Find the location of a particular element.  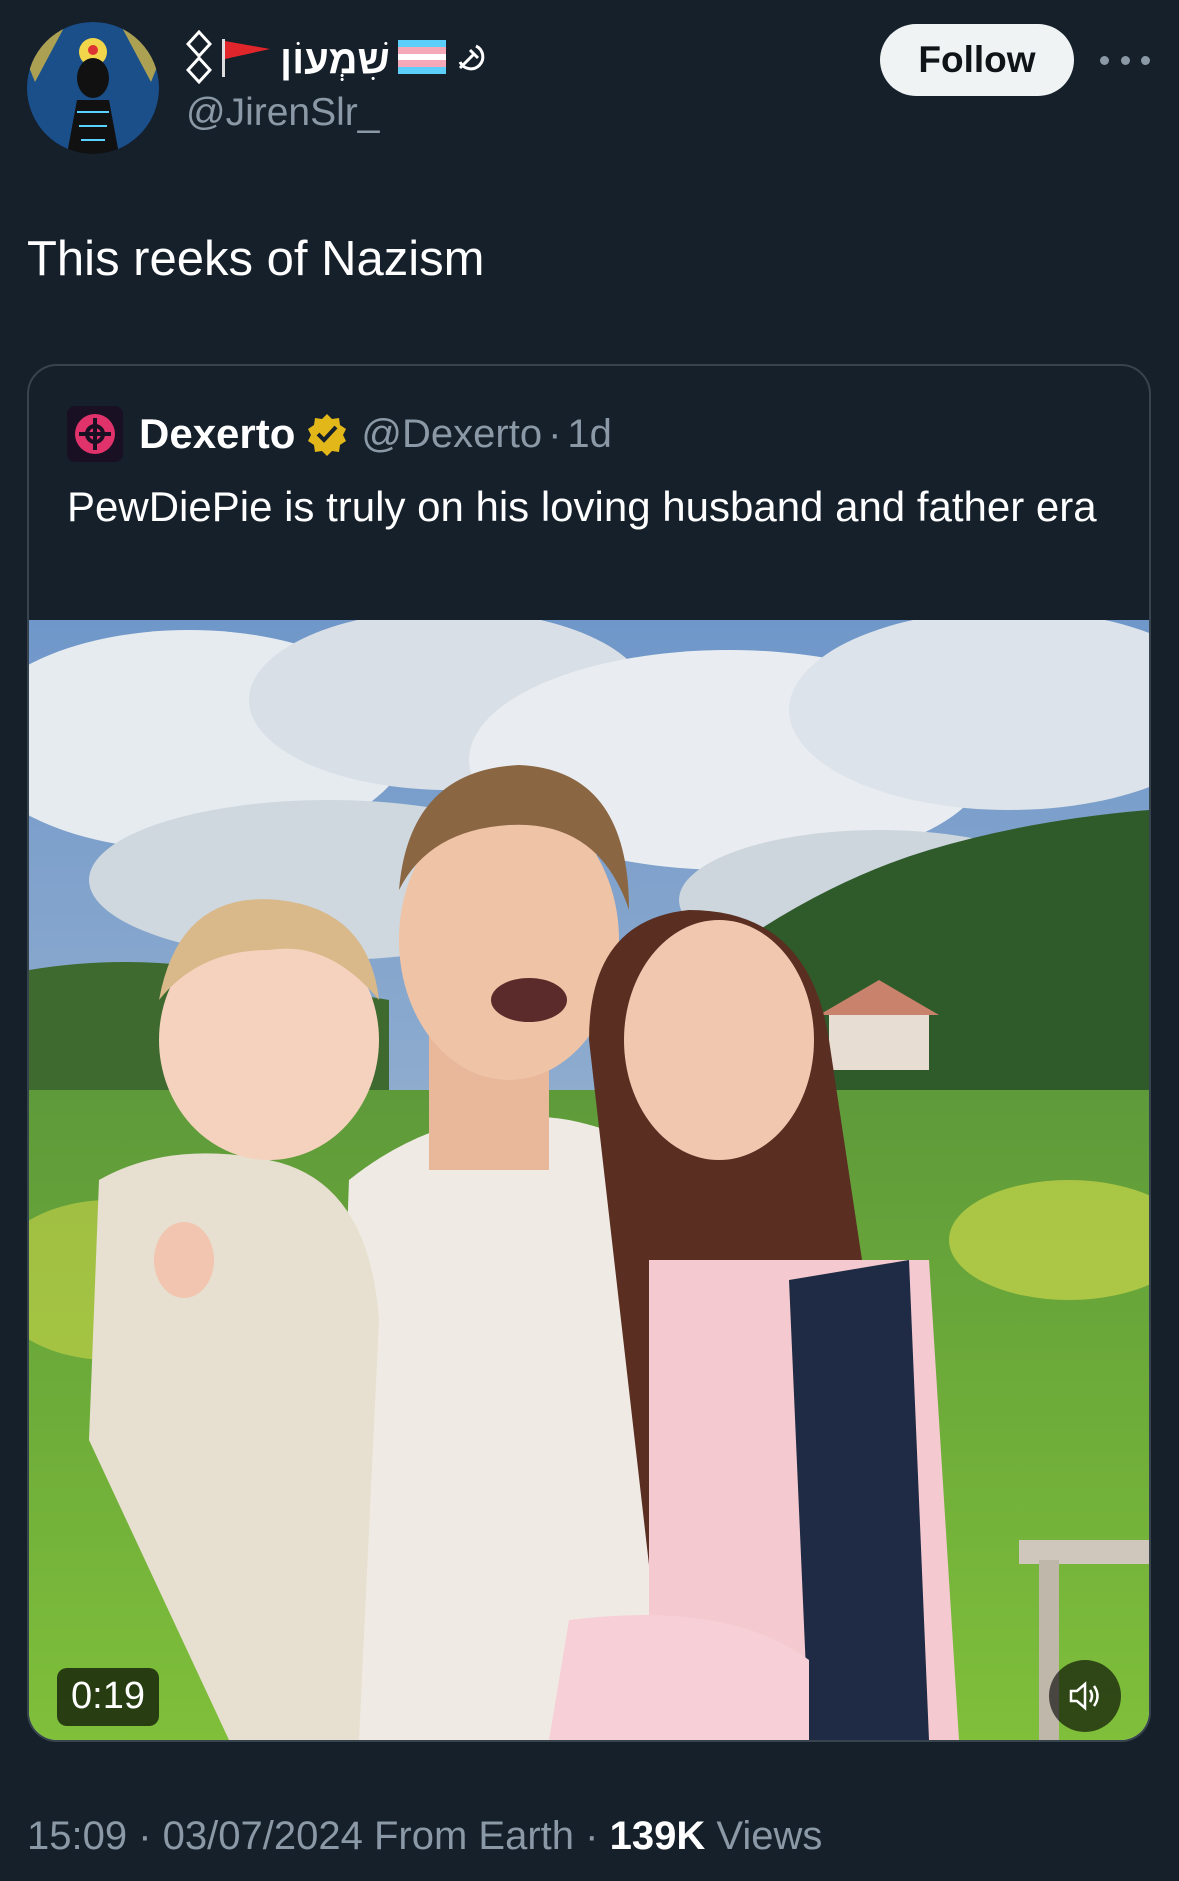

trans-flag-icon is located at coordinates (421, 60).